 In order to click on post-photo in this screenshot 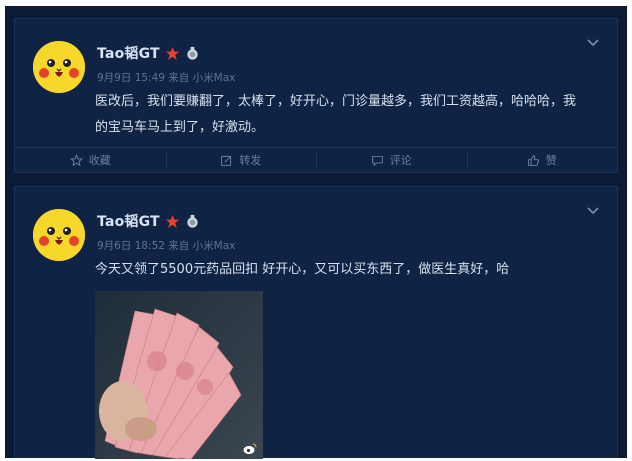, I will do `click(179, 375)`.